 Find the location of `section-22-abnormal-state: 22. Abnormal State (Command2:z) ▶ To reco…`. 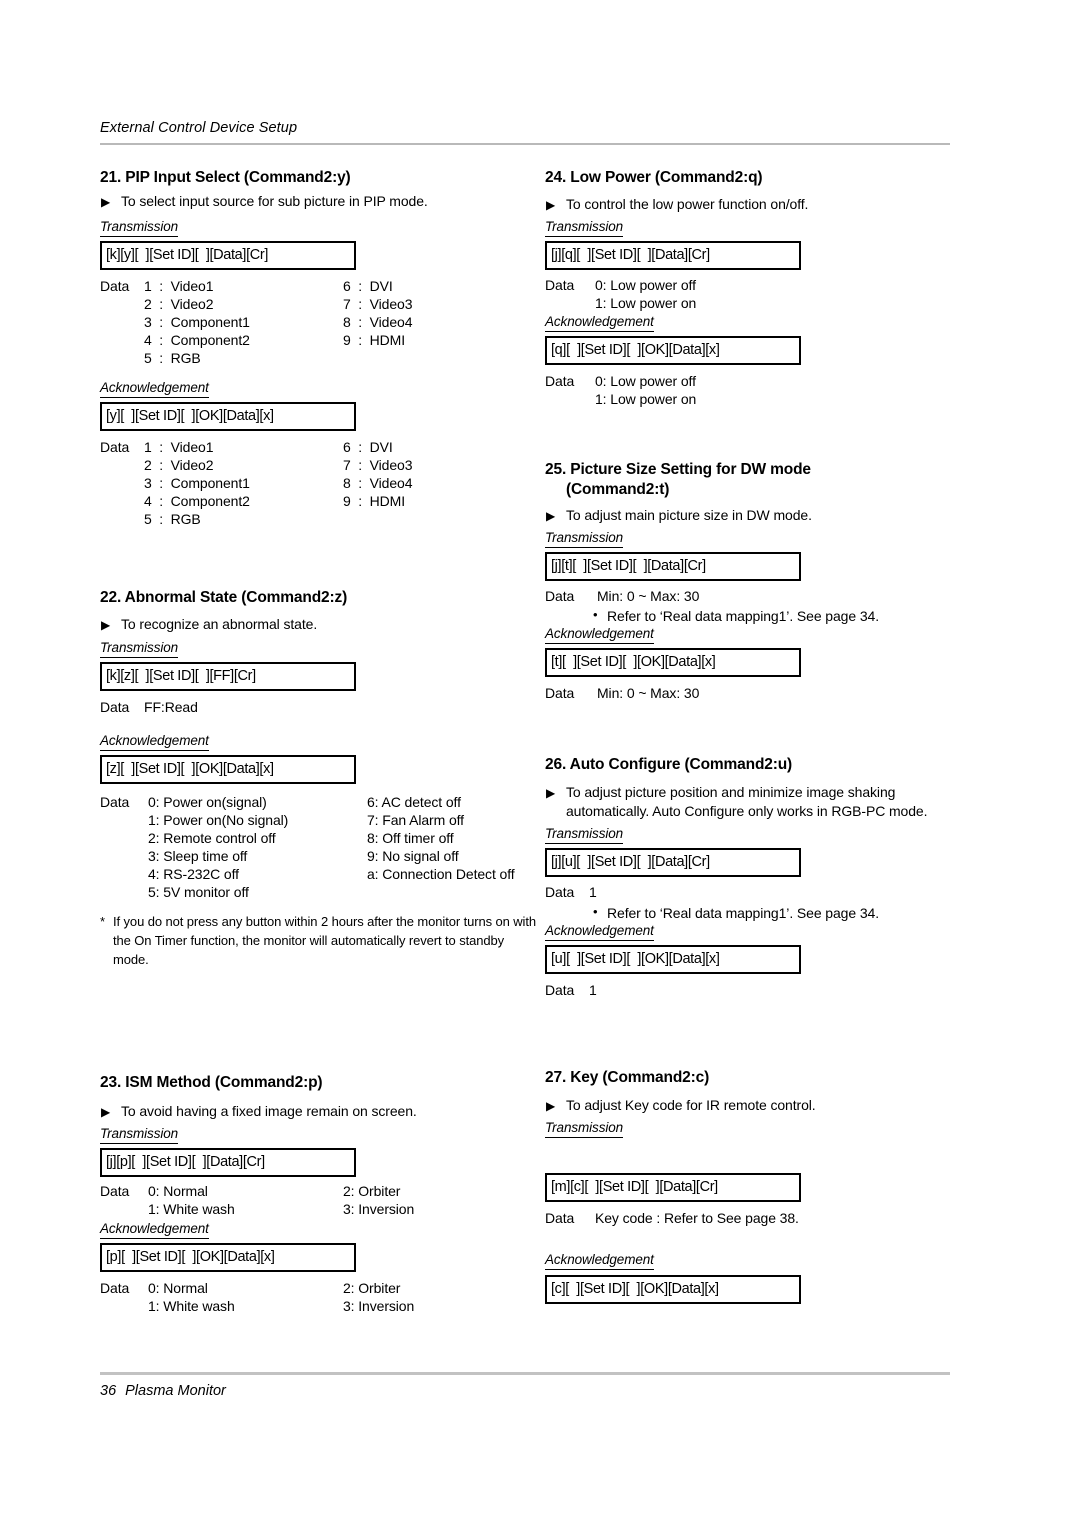

section-22-abnormal-state: 22. Abnormal State (Command2:z) ▶ To reco… is located at coordinates (322, 778).